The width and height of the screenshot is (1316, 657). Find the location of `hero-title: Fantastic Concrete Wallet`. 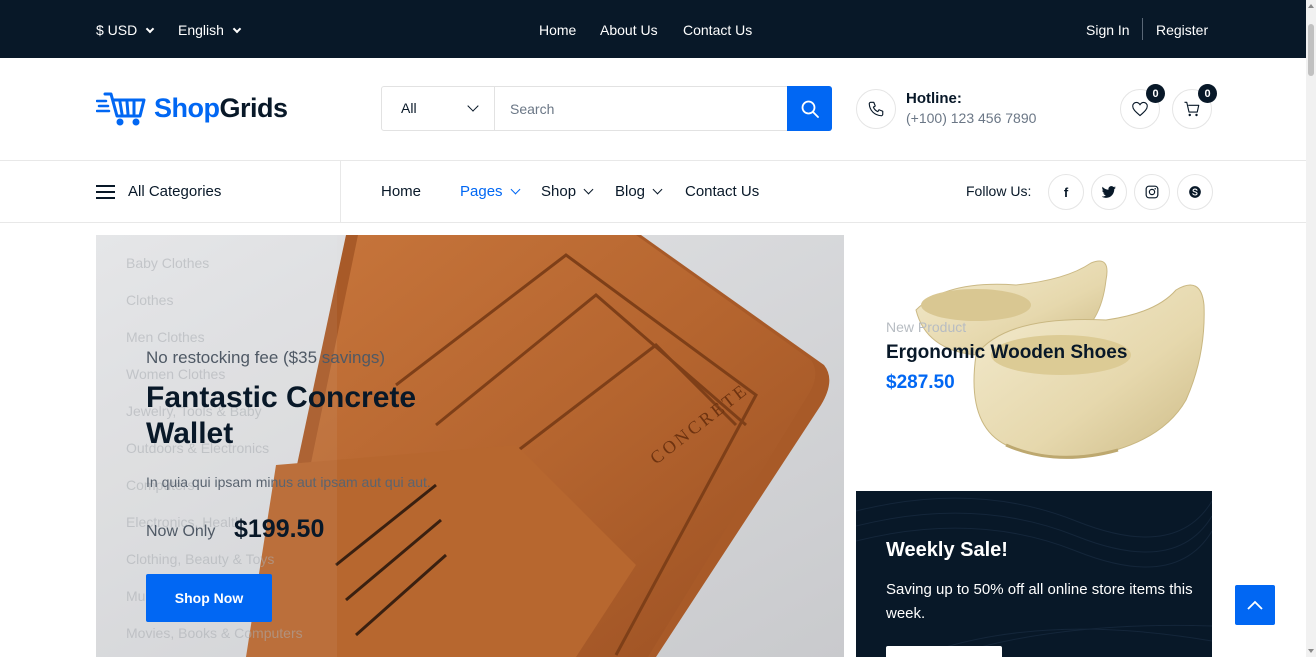

hero-title: Fantastic Concrete Wallet is located at coordinates (281, 415).